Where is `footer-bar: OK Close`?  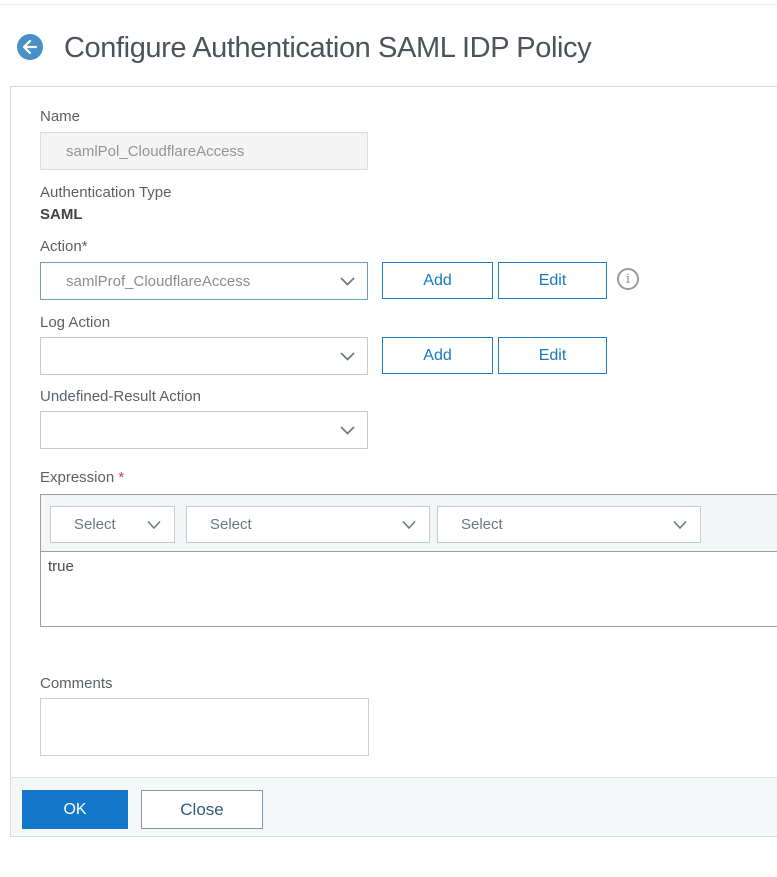 footer-bar: OK Close is located at coordinates (394, 806).